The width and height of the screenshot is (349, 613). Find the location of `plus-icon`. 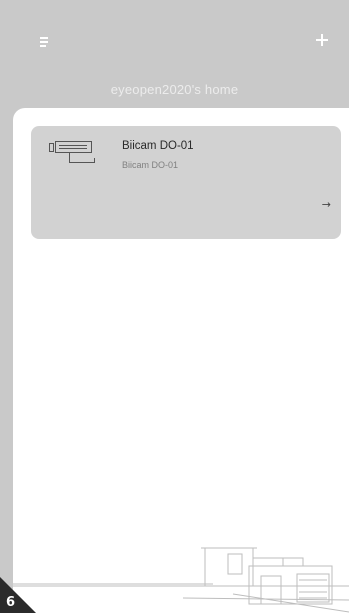

plus-icon is located at coordinates (322, 40).